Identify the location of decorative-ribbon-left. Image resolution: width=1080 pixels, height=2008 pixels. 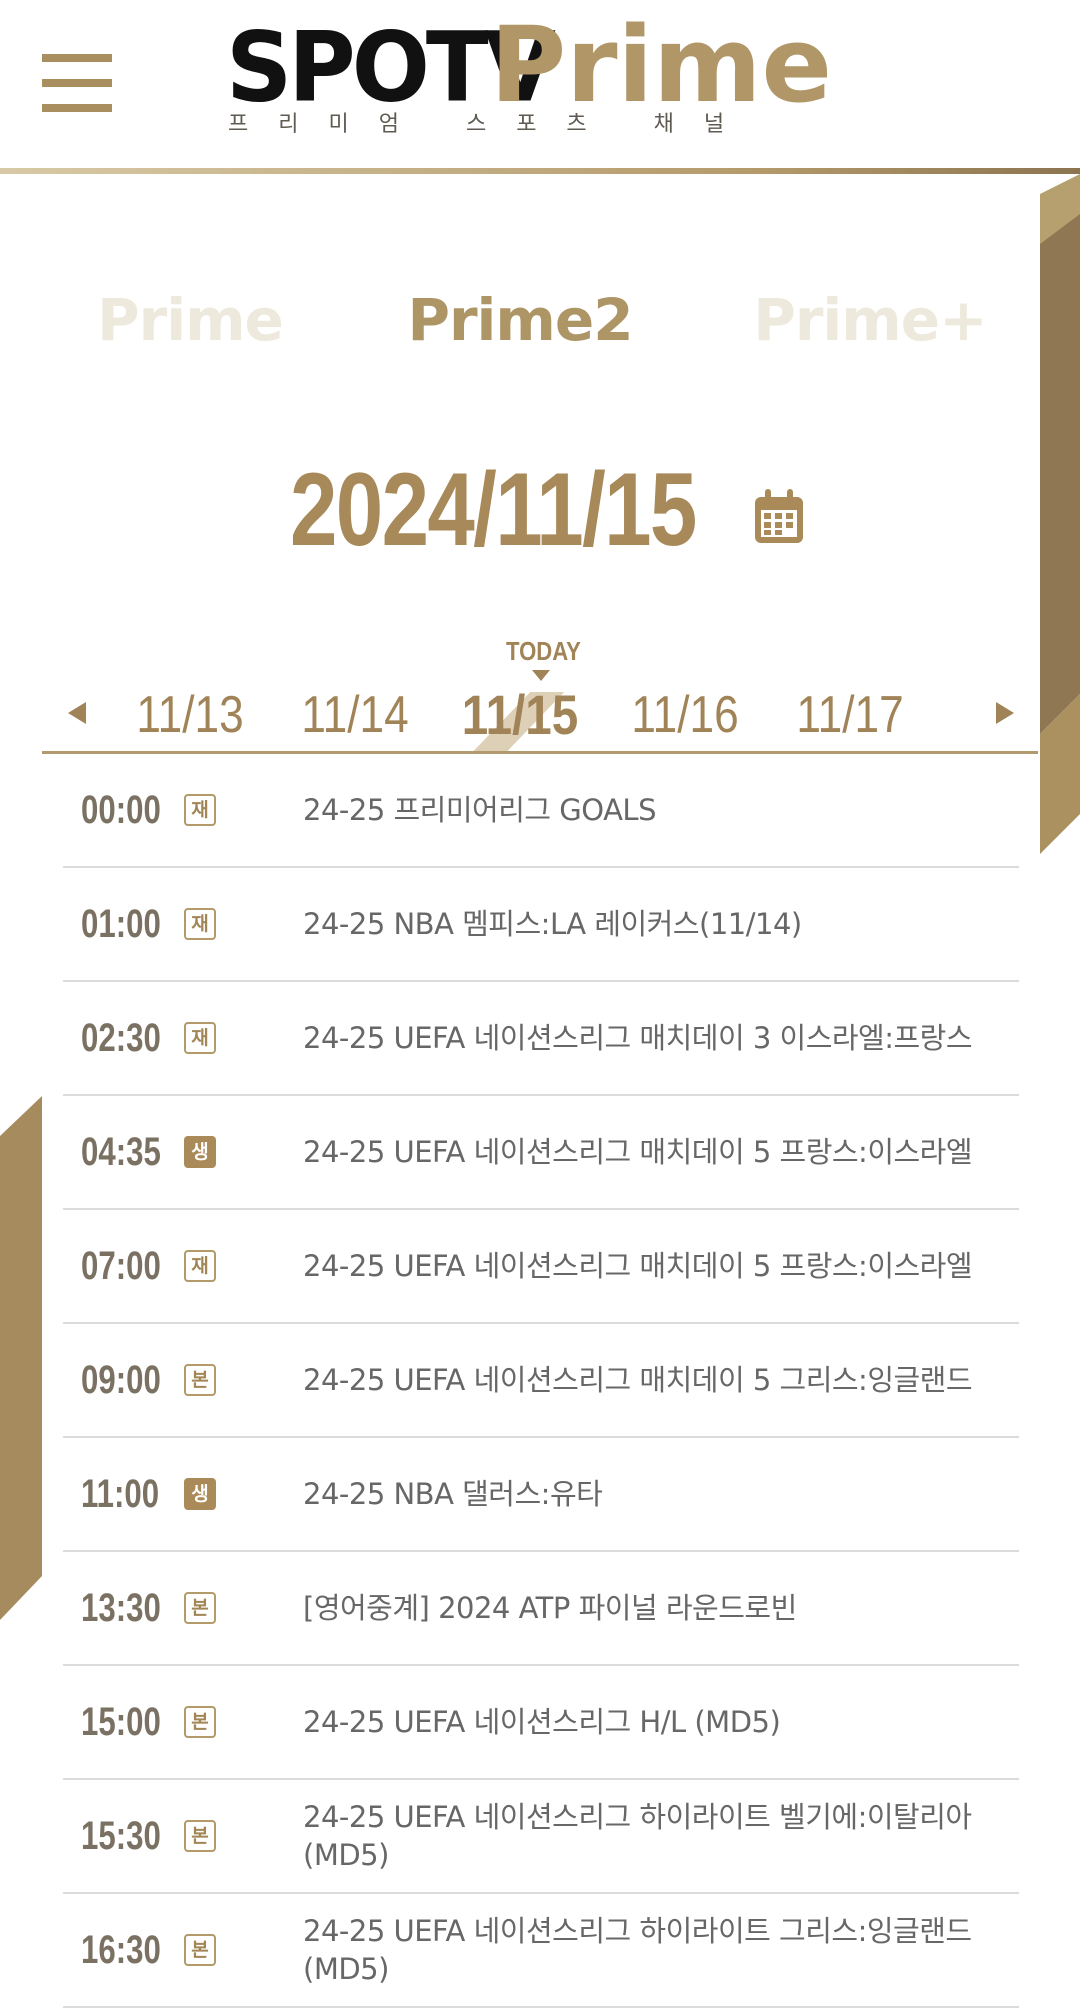
(21, 1358).